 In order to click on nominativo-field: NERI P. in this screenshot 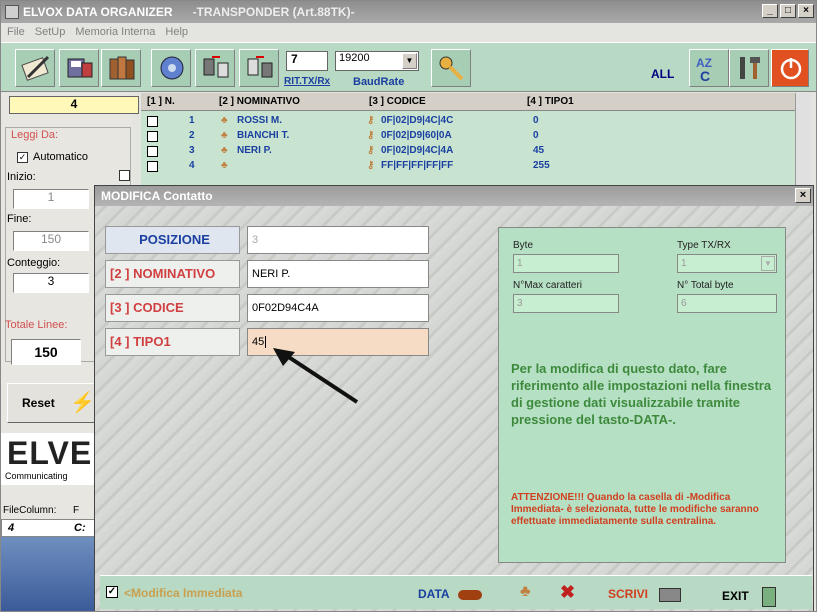, I will do `click(338, 274)`.